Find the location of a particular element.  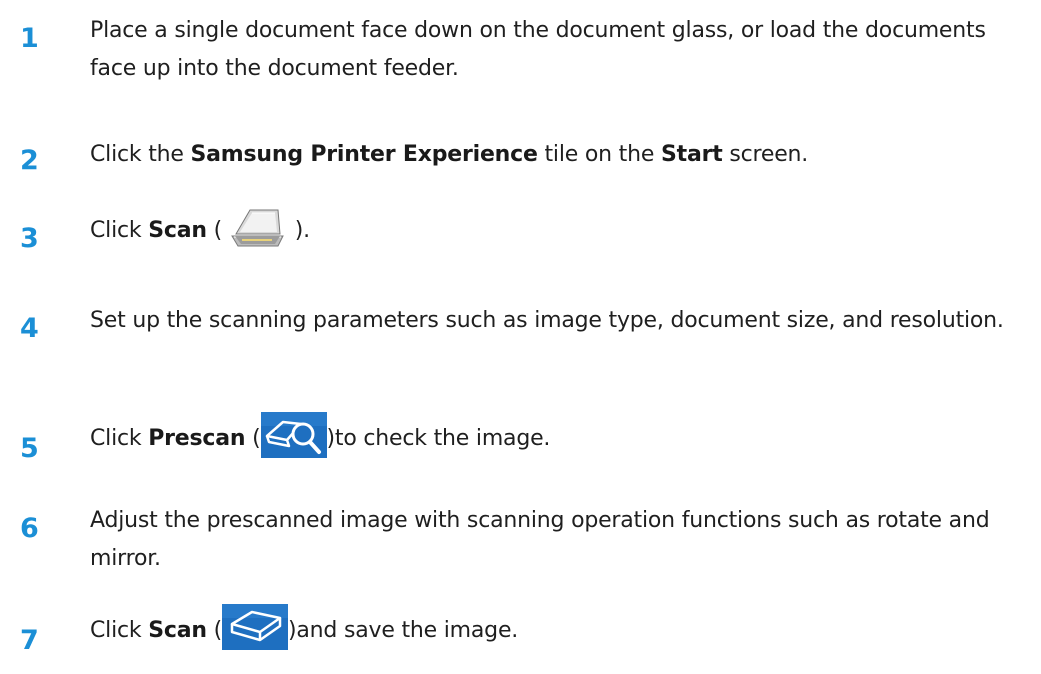

step-text-middle: tile on the is located at coordinates (599, 154).